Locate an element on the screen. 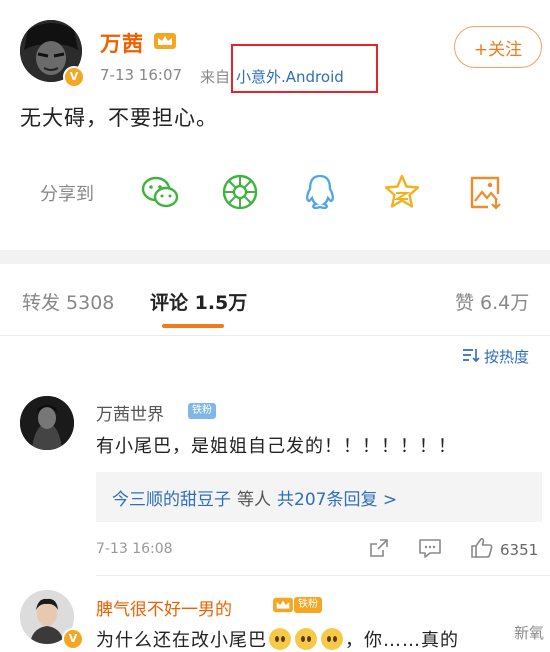 The width and height of the screenshot is (550, 652). sort-label: 按热度 is located at coordinates (507, 357).